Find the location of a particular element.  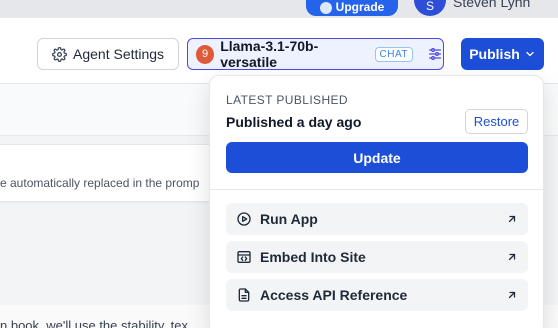

menu-item-embed-into-site: Embed Into Site is located at coordinates (377, 257).